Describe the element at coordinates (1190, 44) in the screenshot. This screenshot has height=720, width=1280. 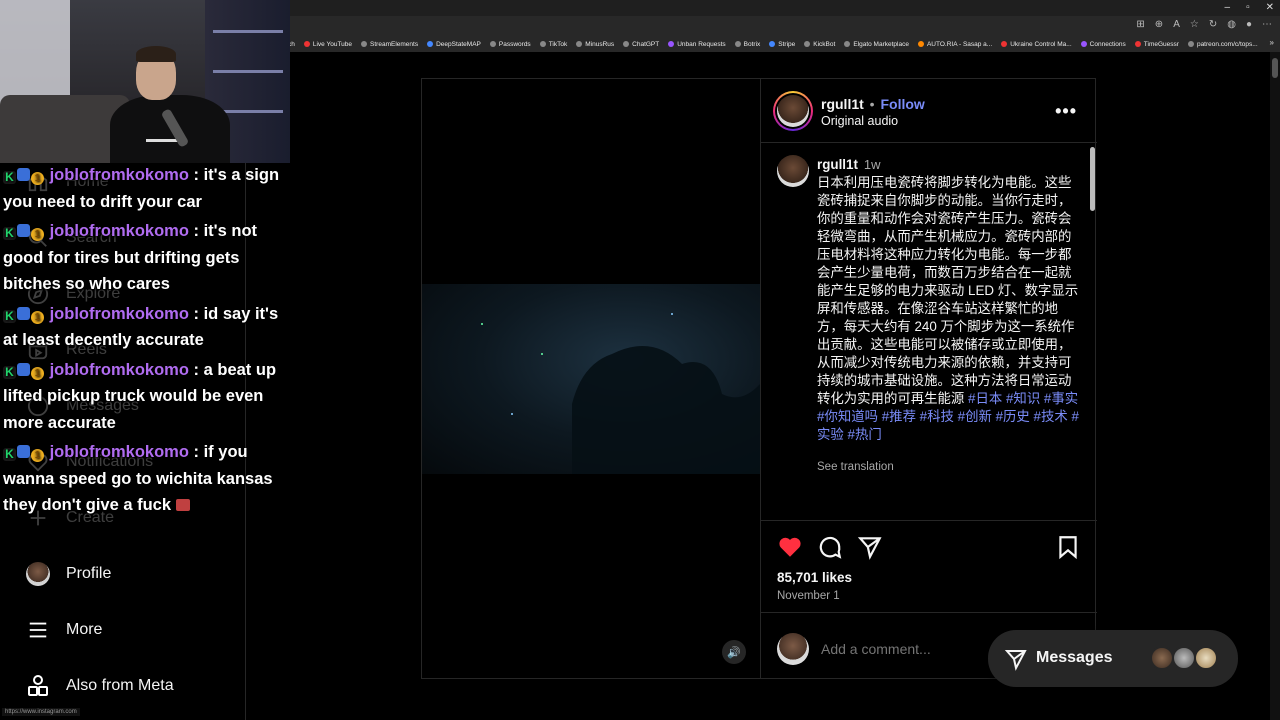
I see `patreon-icon` at that location.